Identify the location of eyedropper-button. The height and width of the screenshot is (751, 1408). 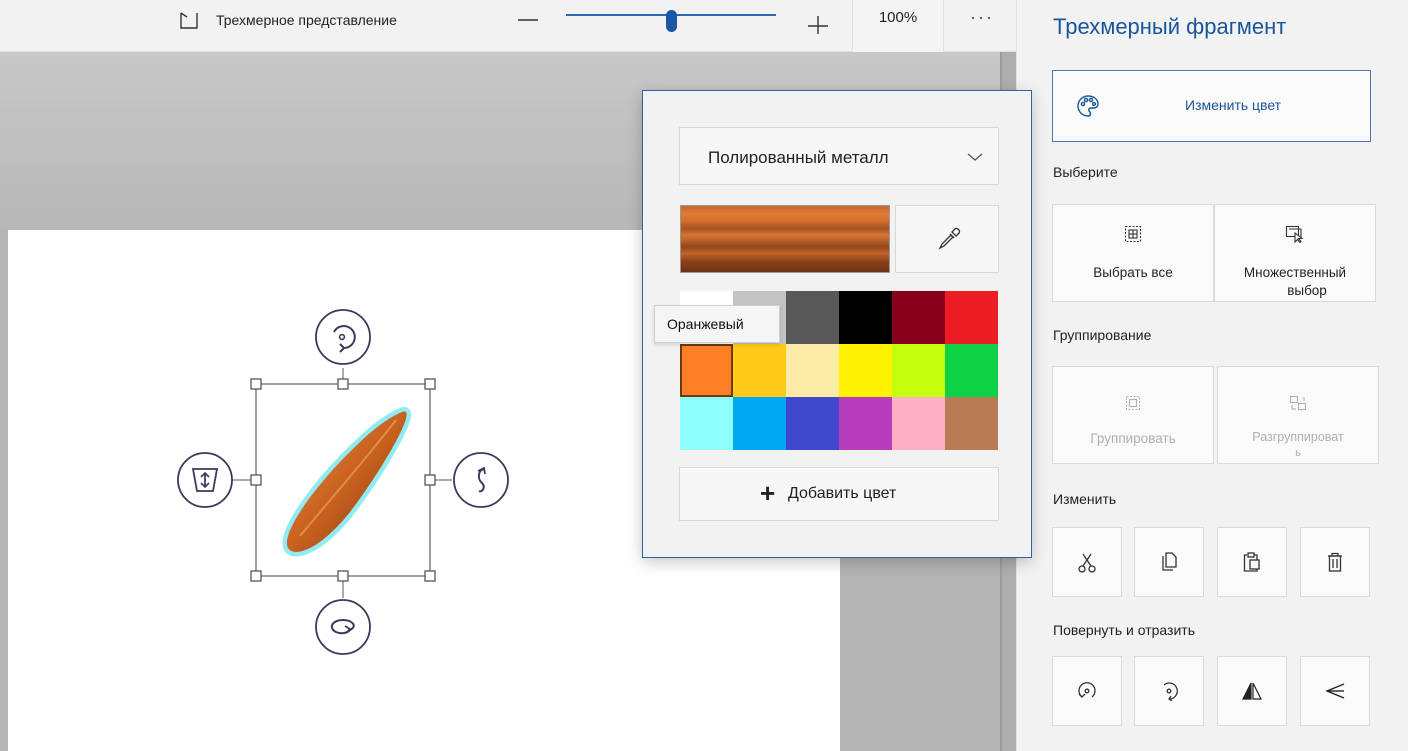
(947, 239).